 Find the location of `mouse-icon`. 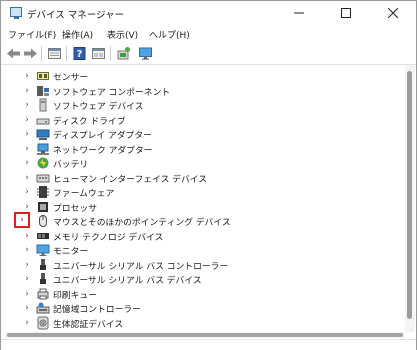

mouse-icon is located at coordinates (43, 221).